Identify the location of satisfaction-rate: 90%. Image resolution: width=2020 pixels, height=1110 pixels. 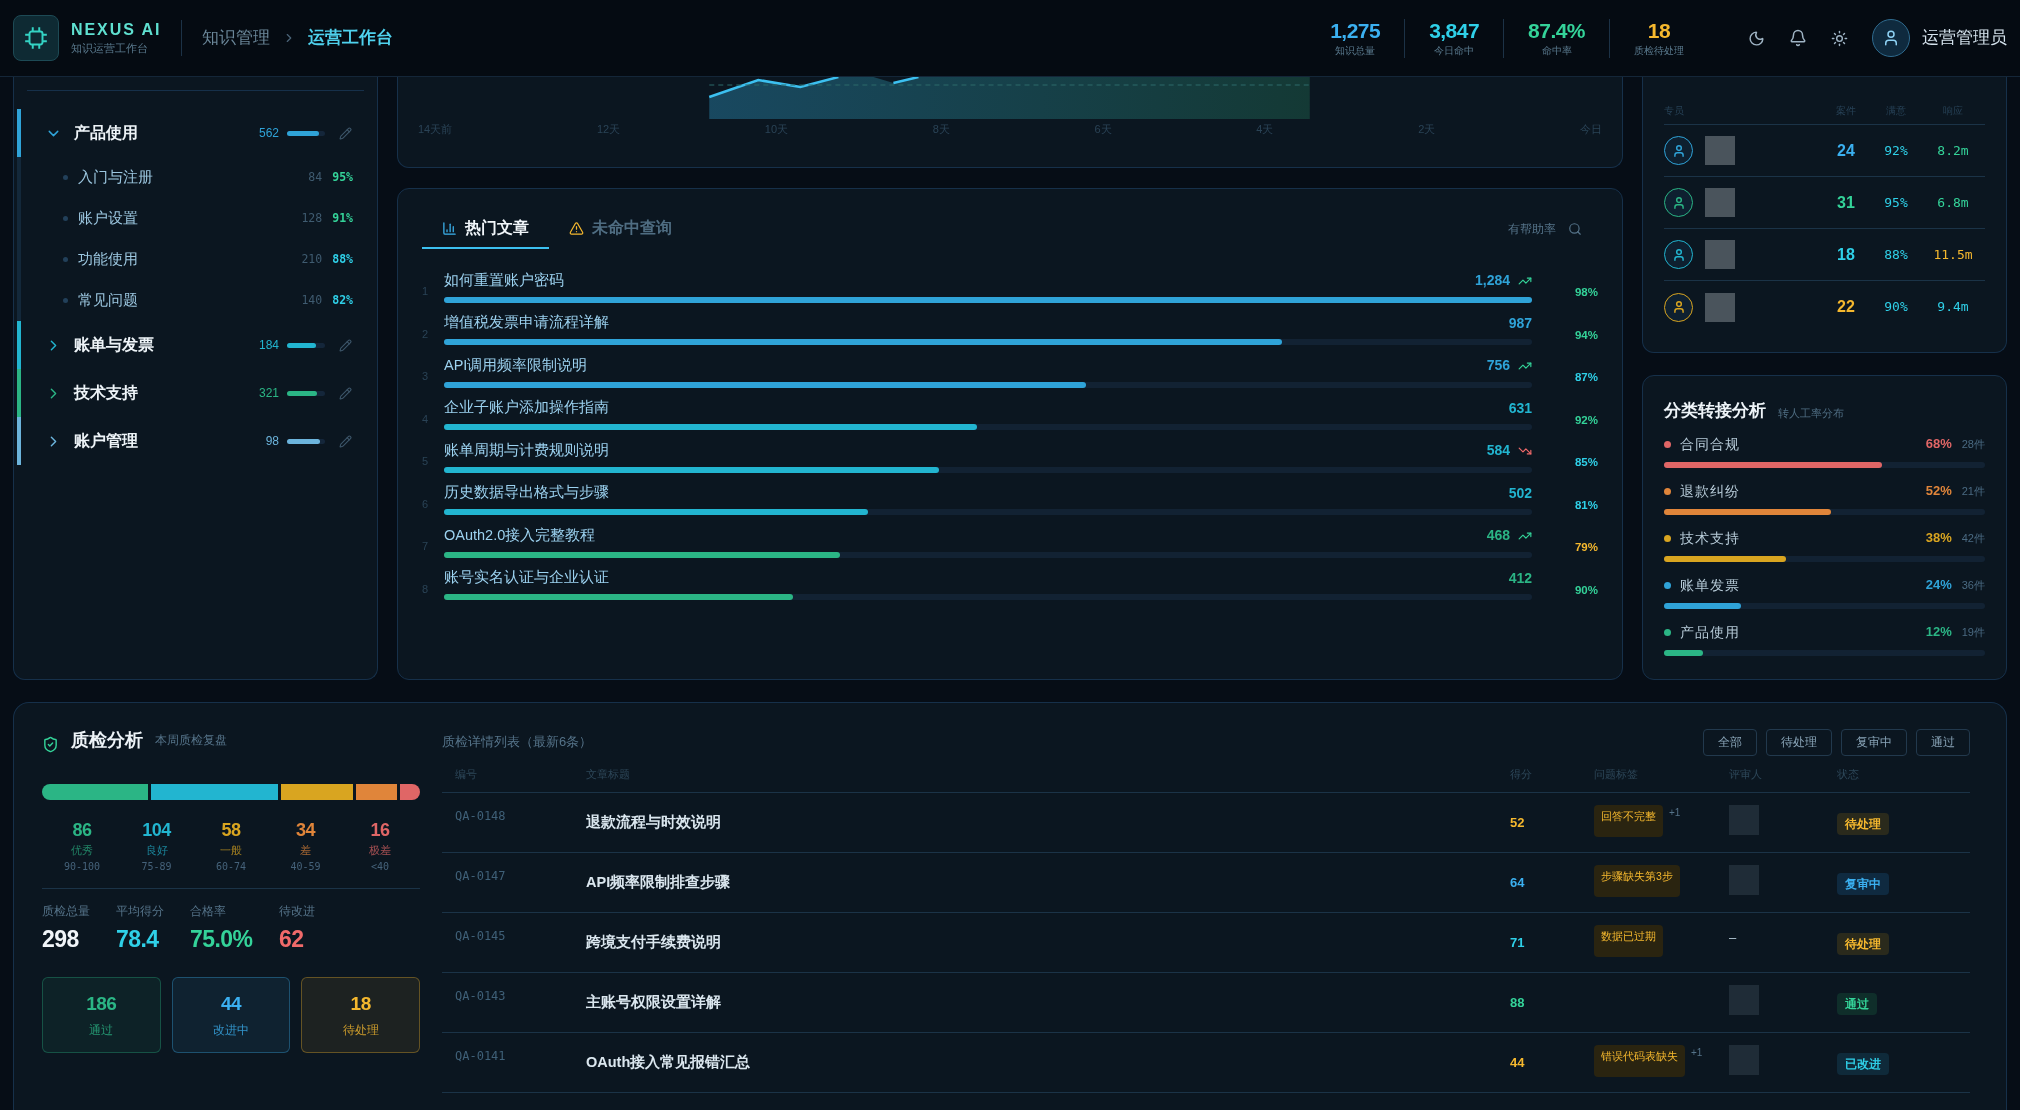
(1896, 307).